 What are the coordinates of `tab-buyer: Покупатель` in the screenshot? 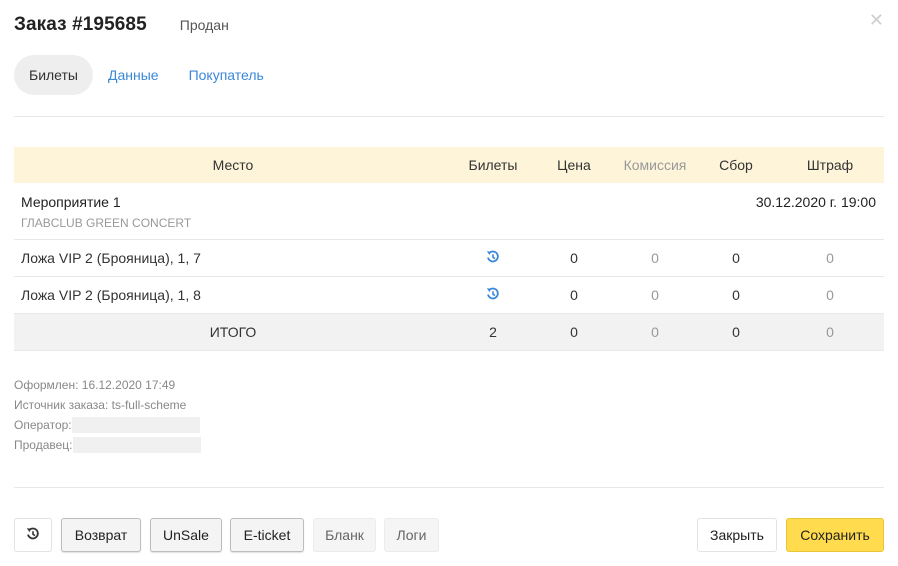 It's located at (226, 75).